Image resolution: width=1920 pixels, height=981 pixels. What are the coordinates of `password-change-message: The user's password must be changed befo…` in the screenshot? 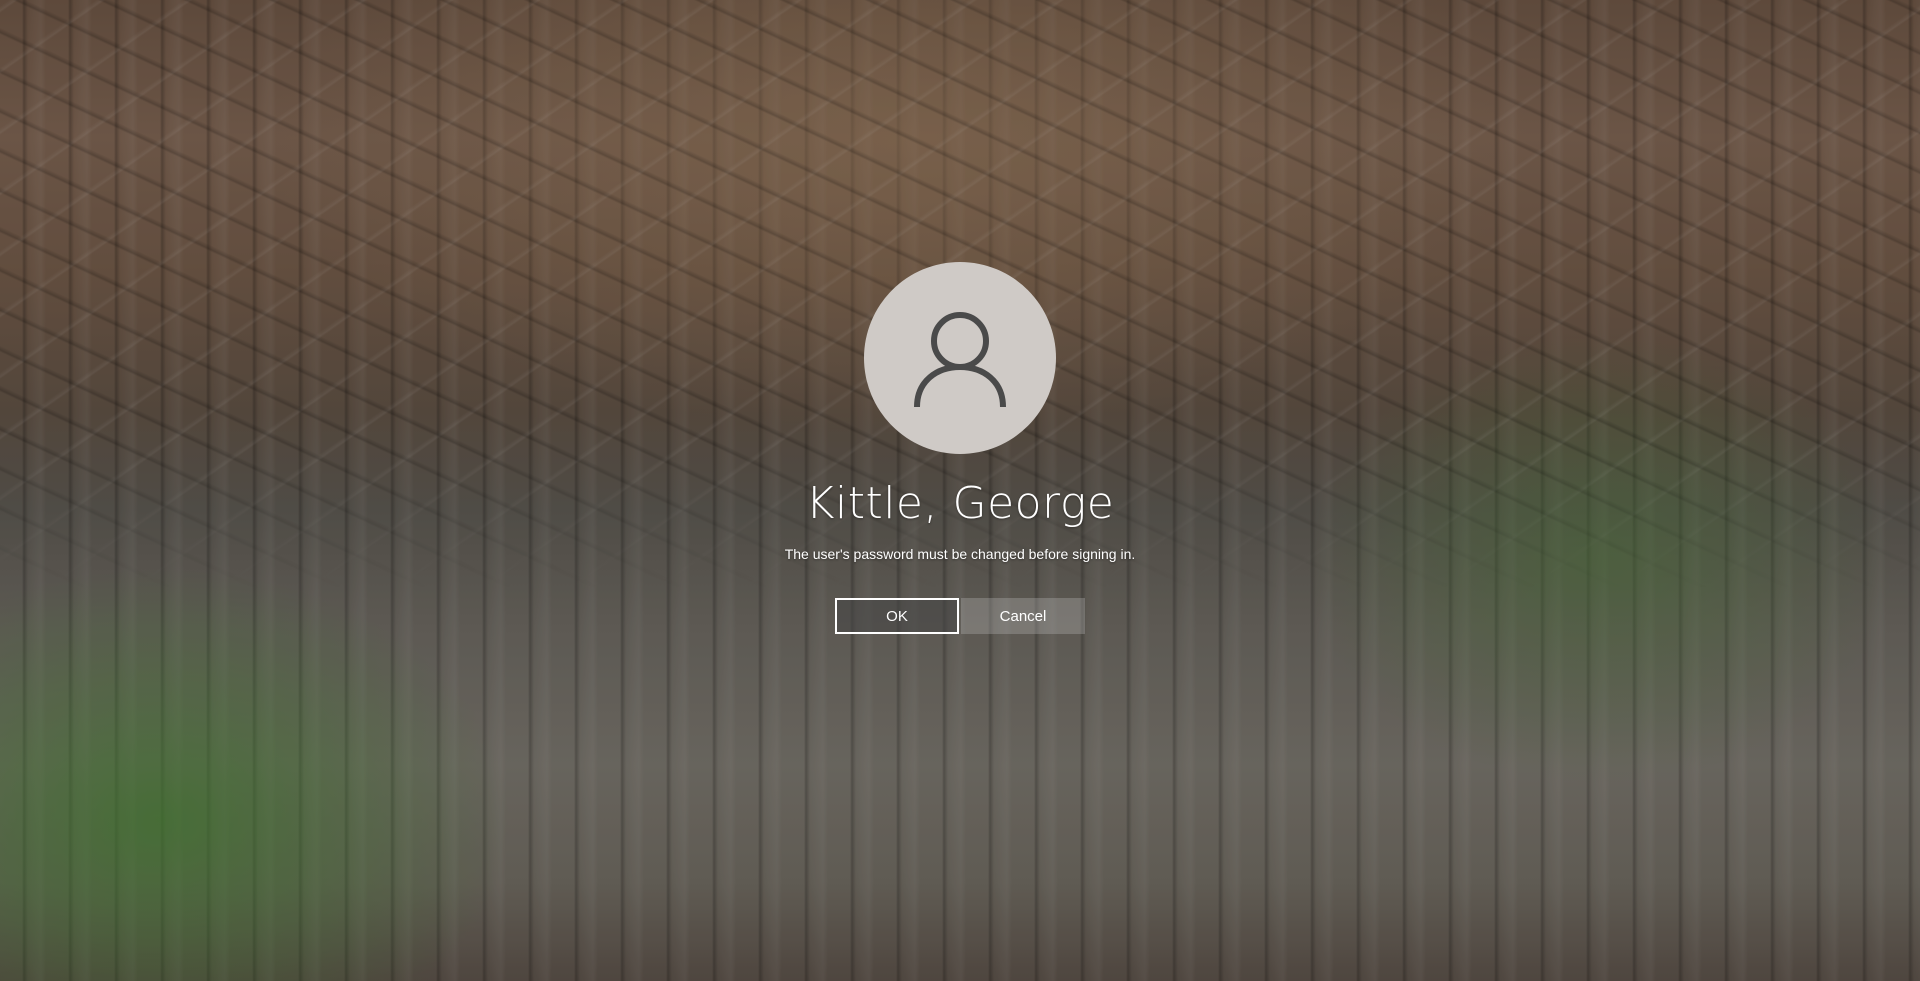 It's located at (960, 554).